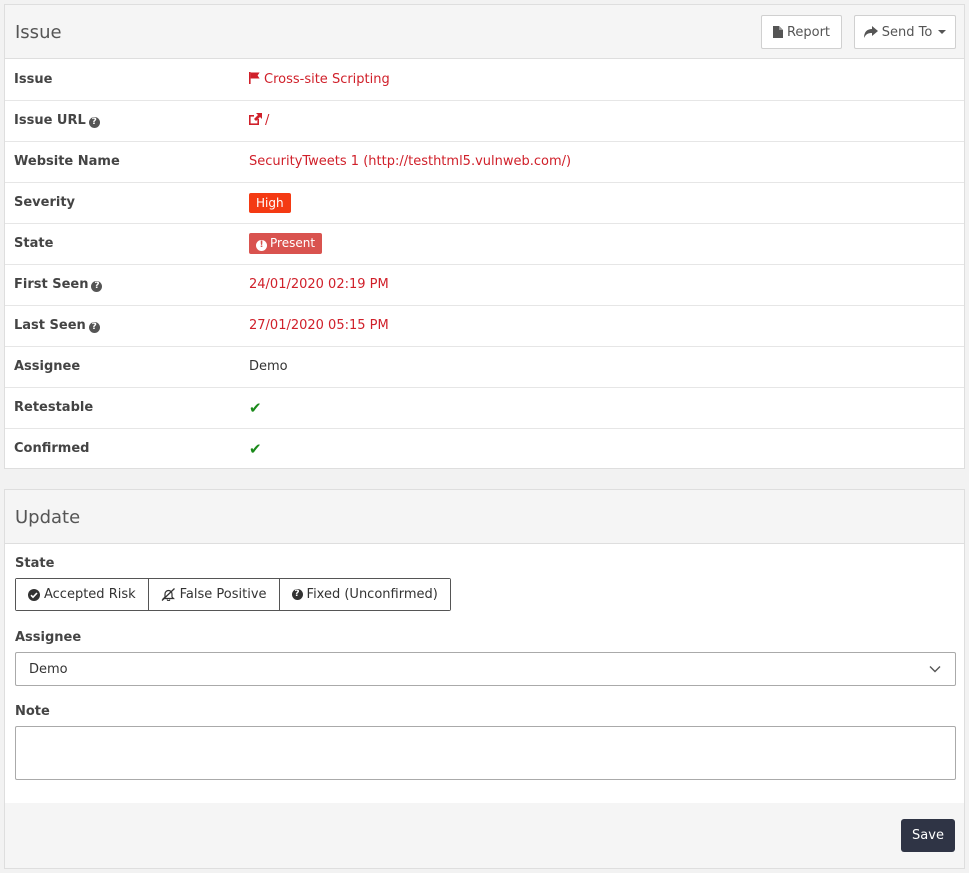 This screenshot has width=969, height=873. I want to click on first-seen-label: First Seen, so click(51, 284).